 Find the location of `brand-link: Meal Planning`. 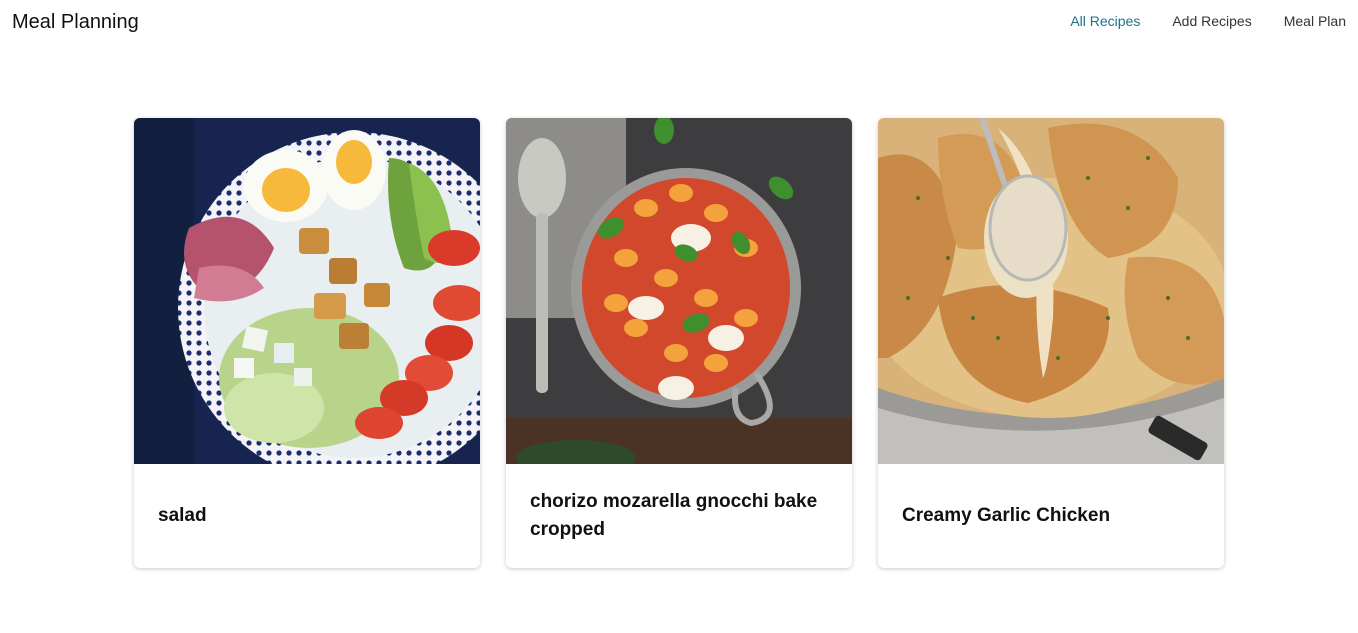

brand-link: Meal Planning is located at coordinates (75, 22).